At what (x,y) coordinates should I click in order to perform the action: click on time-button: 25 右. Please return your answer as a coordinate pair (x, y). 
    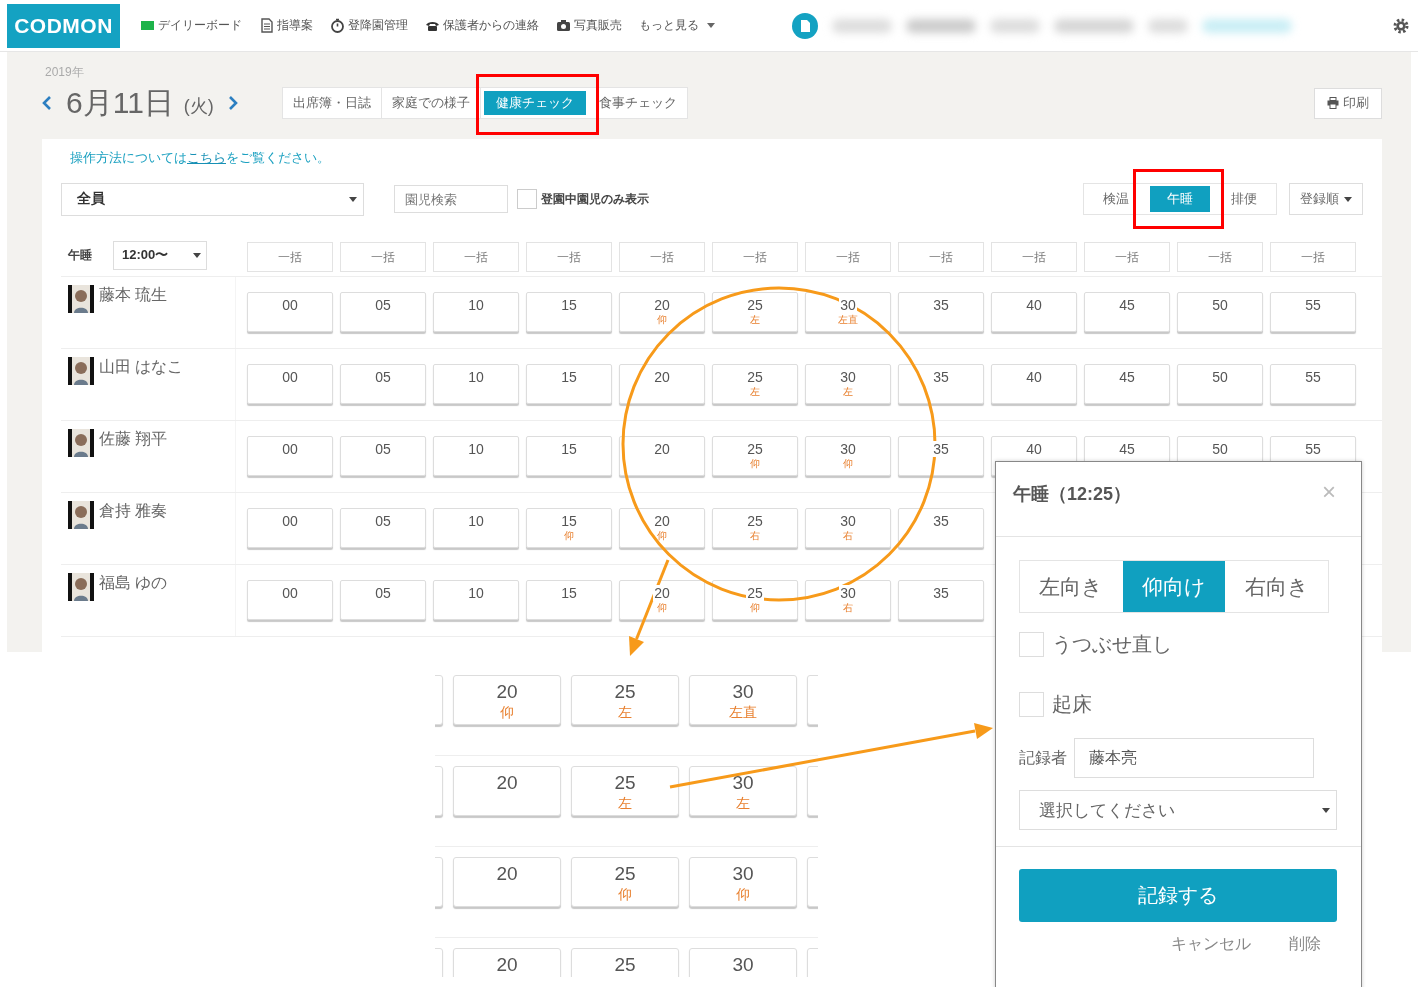
    Looking at the image, I should click on (755, 528).